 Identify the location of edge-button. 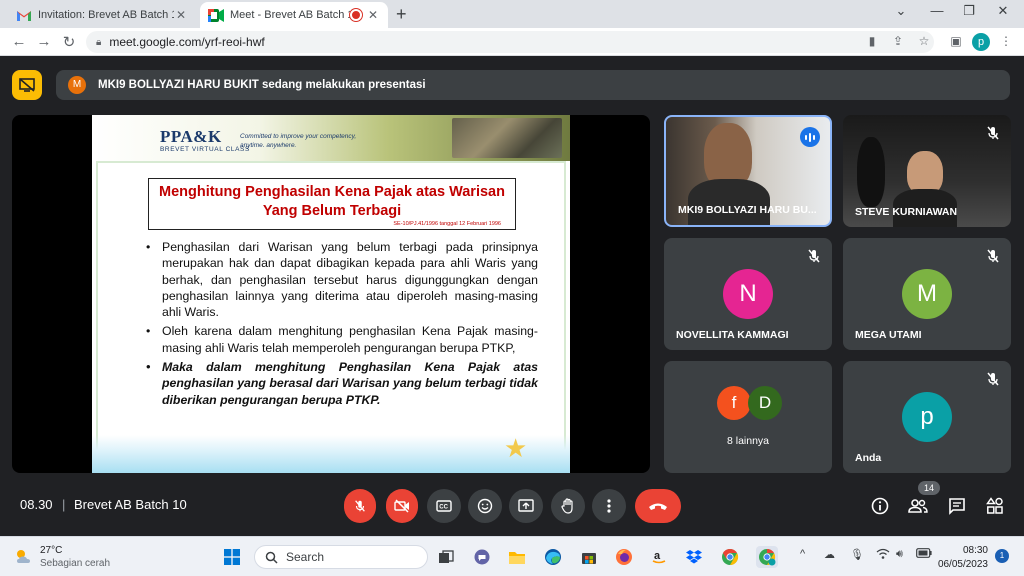
(553, 557).